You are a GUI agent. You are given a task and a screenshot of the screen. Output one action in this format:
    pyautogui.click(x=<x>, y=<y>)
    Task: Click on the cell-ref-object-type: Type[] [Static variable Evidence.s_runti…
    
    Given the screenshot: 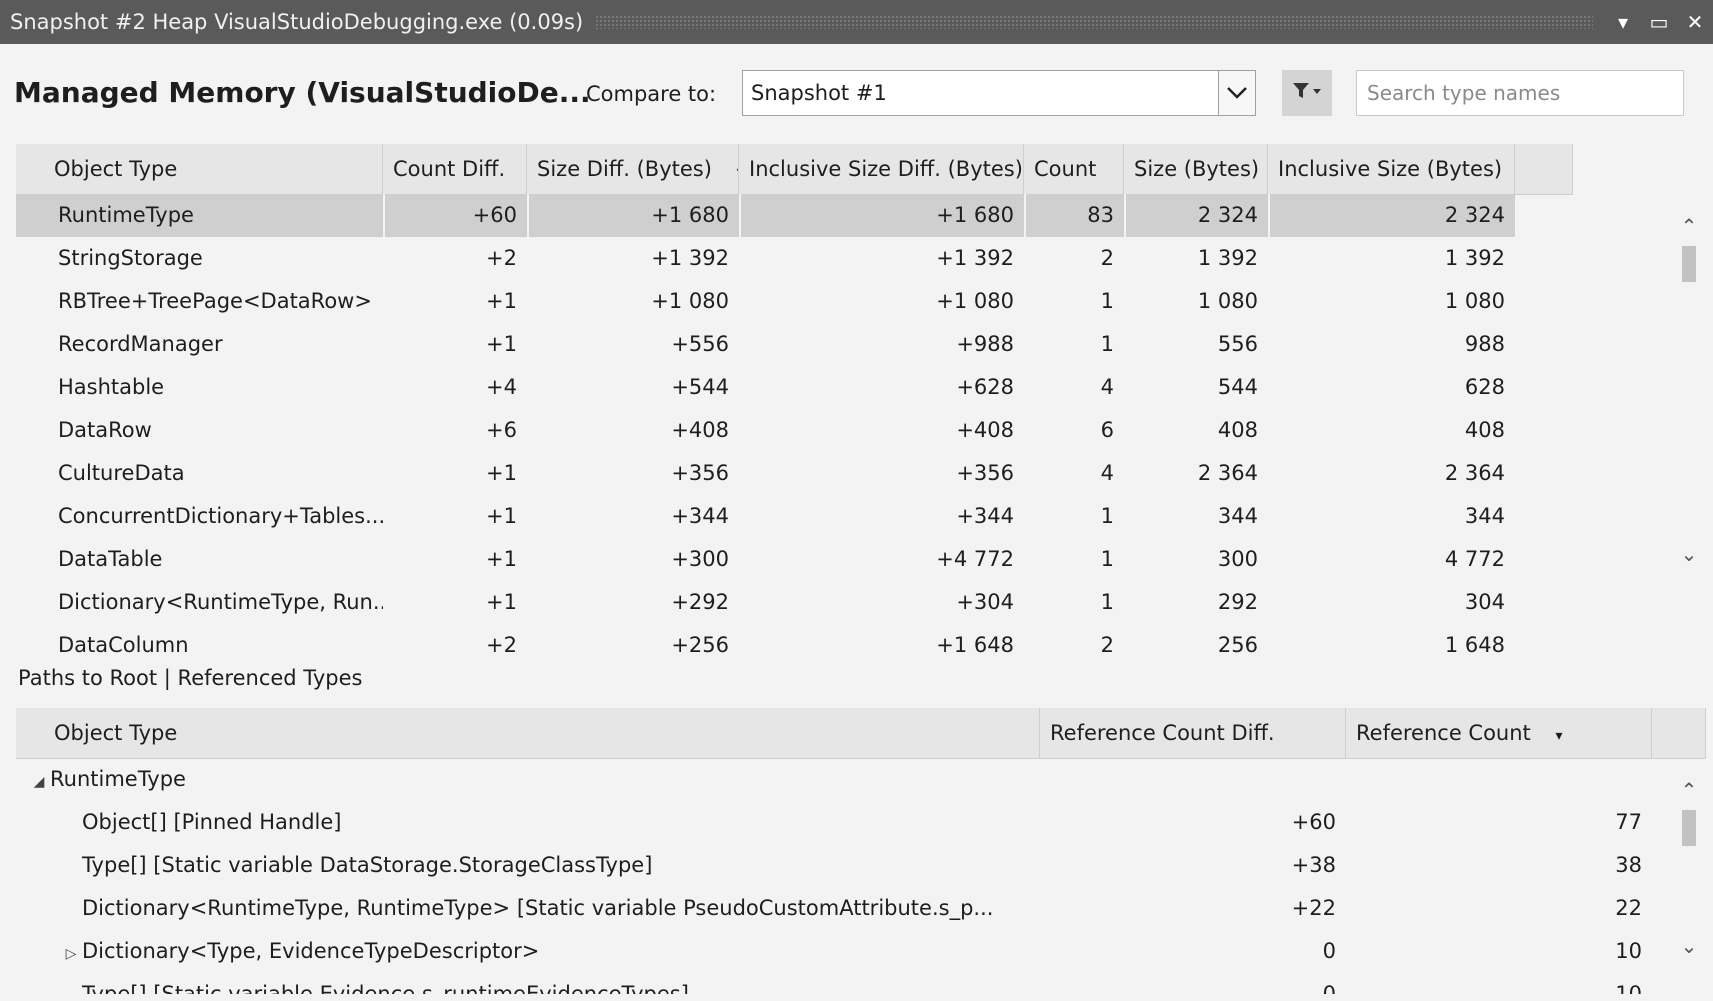 What is the action you would take?
    pyautogui.click(x=528, y=983)
    